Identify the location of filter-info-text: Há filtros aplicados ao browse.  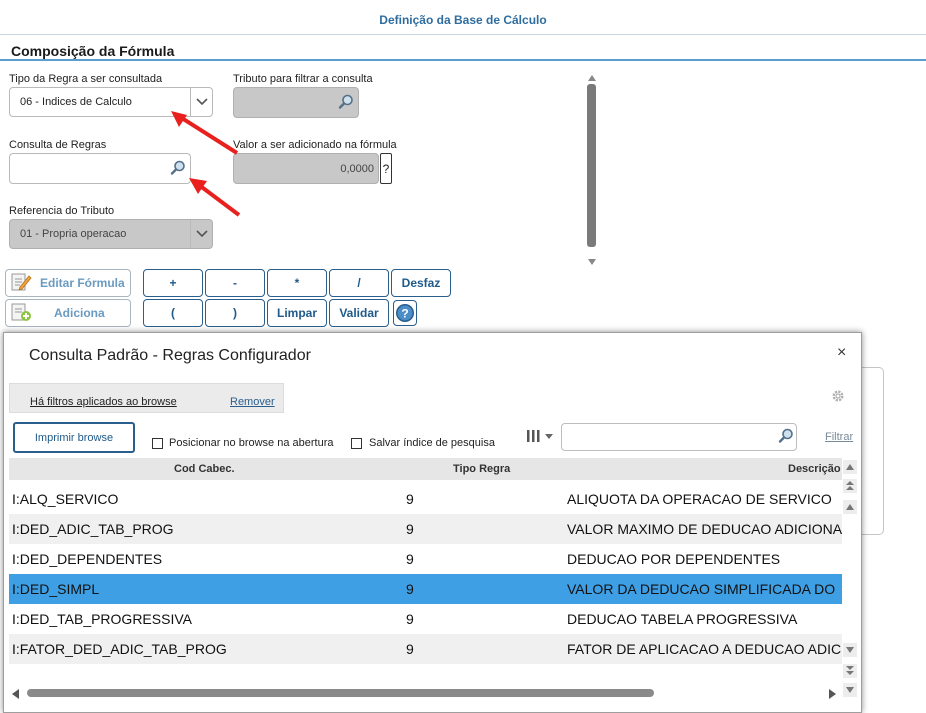
(103, 402).